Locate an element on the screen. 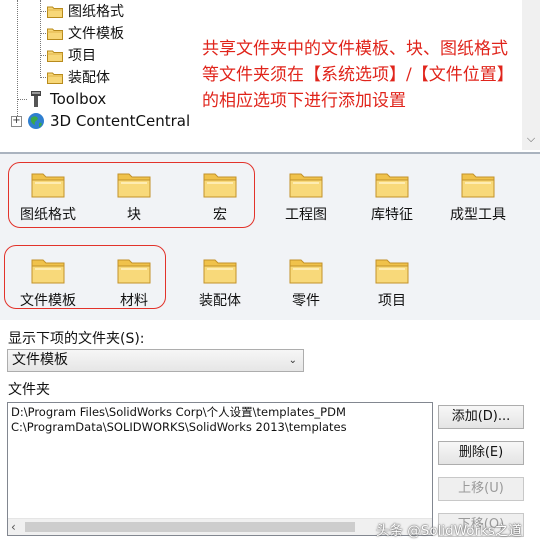 Image resolution: width=540 pixels, height=549 pixels. grid-item-project: 项目 is located at coordinates (392, 280).